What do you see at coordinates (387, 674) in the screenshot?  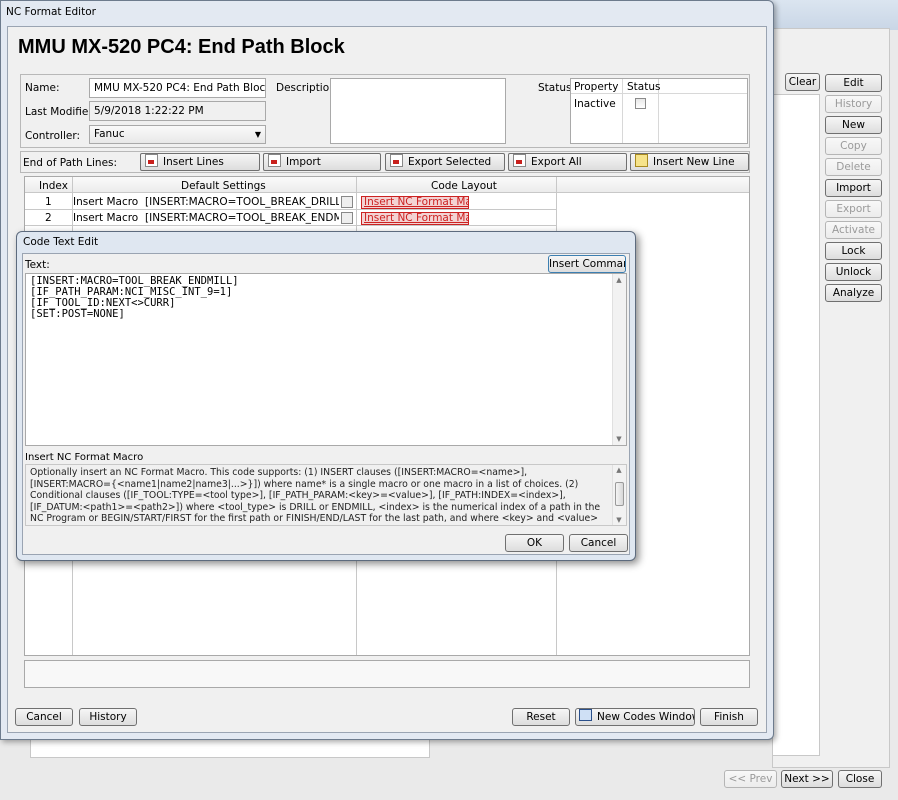 I see `preview-box` at bounding box center [387, 674].